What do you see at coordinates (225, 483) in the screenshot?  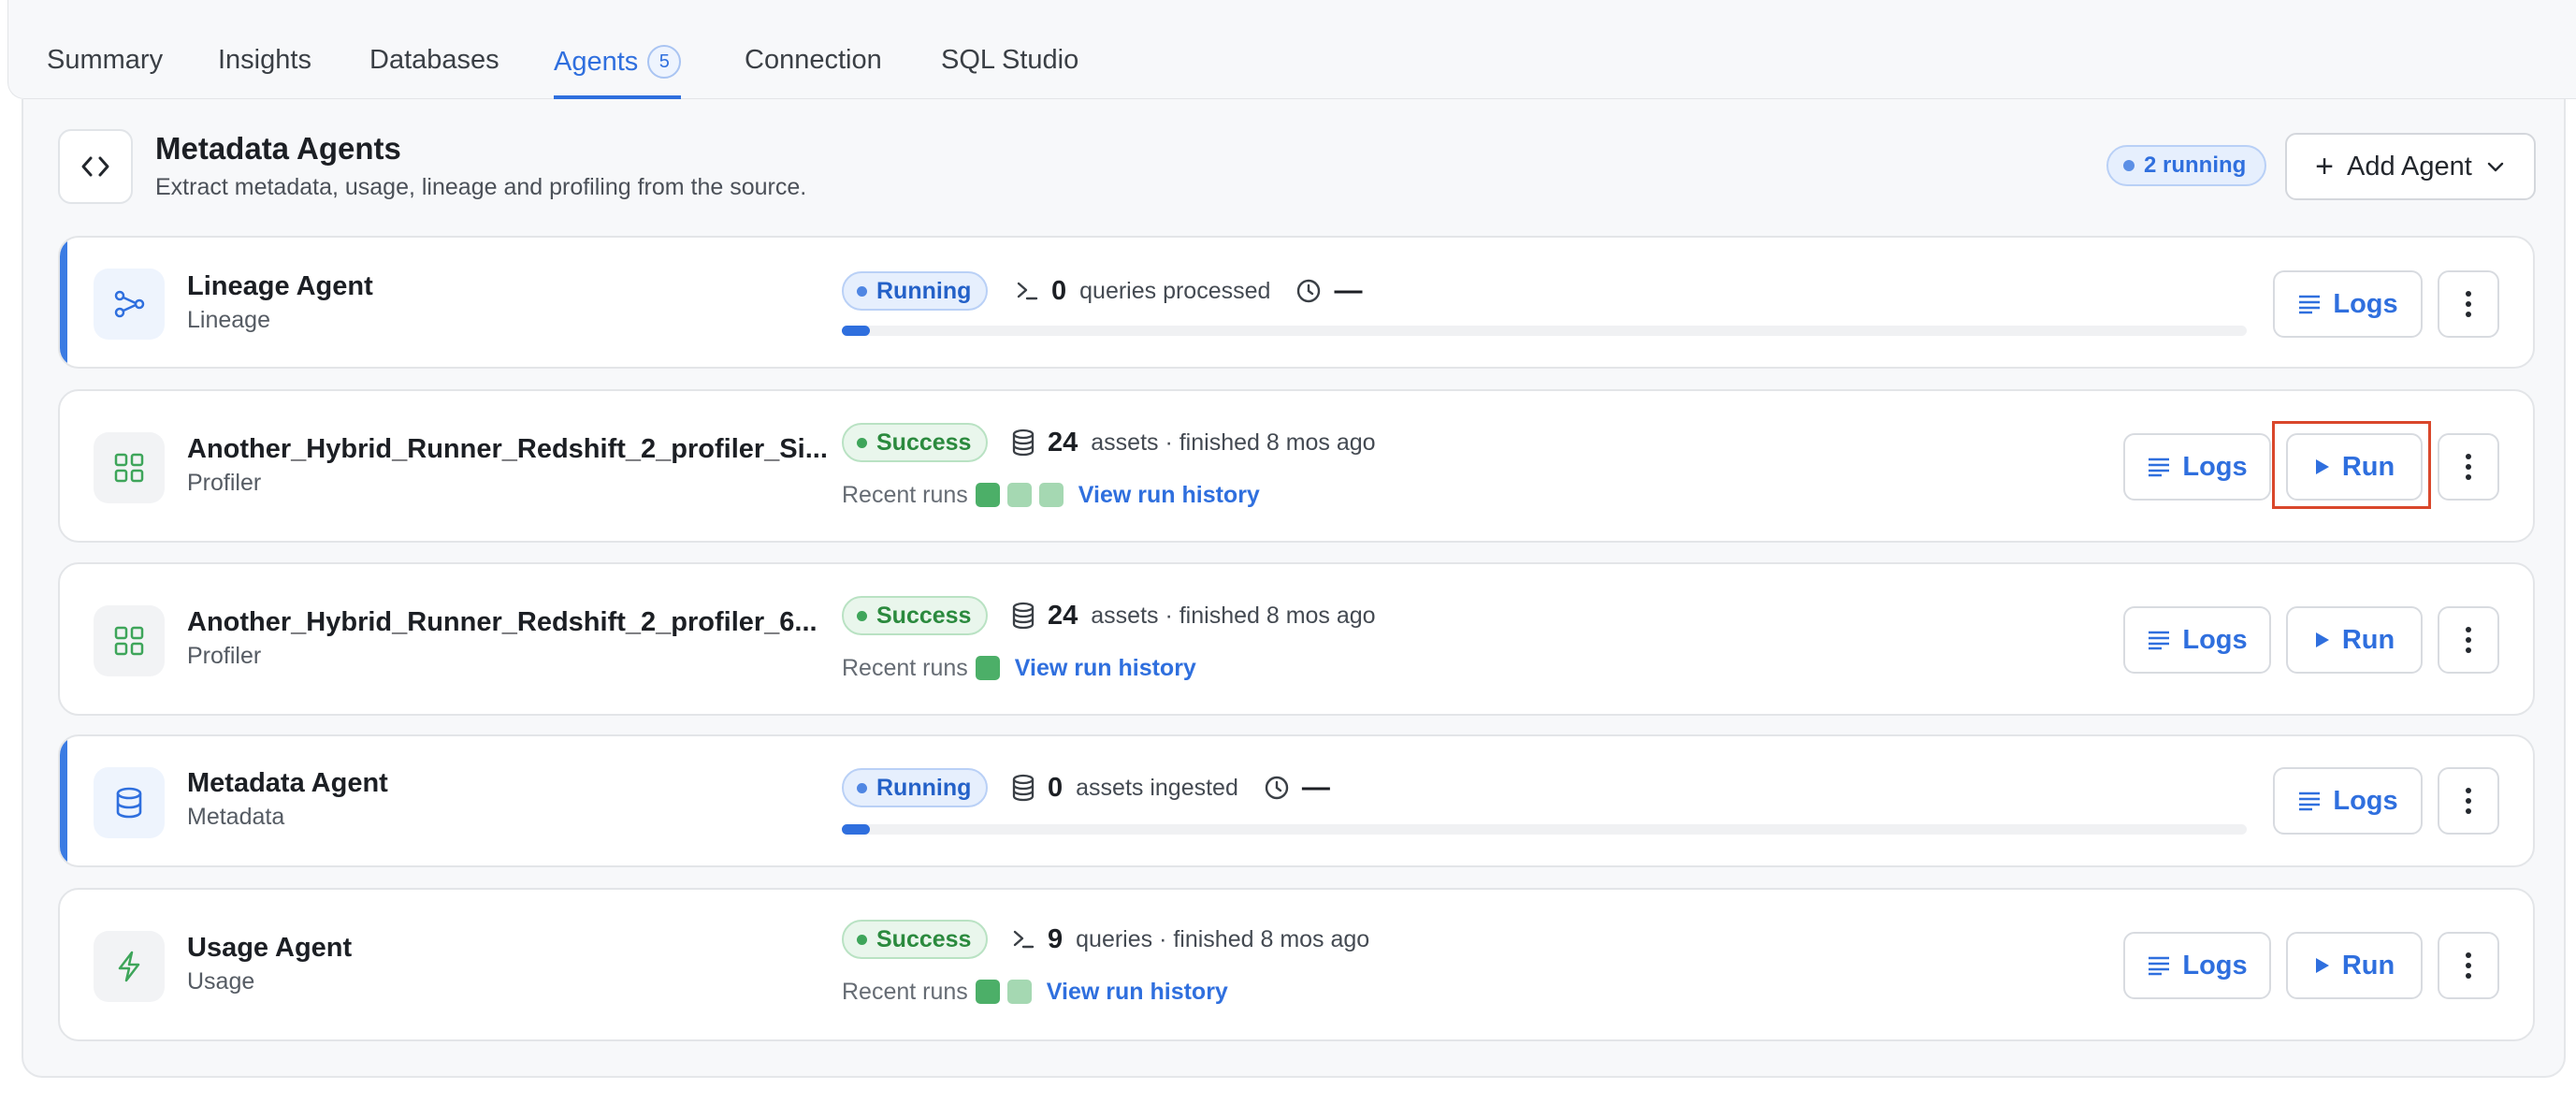 I see `agent-type: Profiler` at bounding box center [225, 483].